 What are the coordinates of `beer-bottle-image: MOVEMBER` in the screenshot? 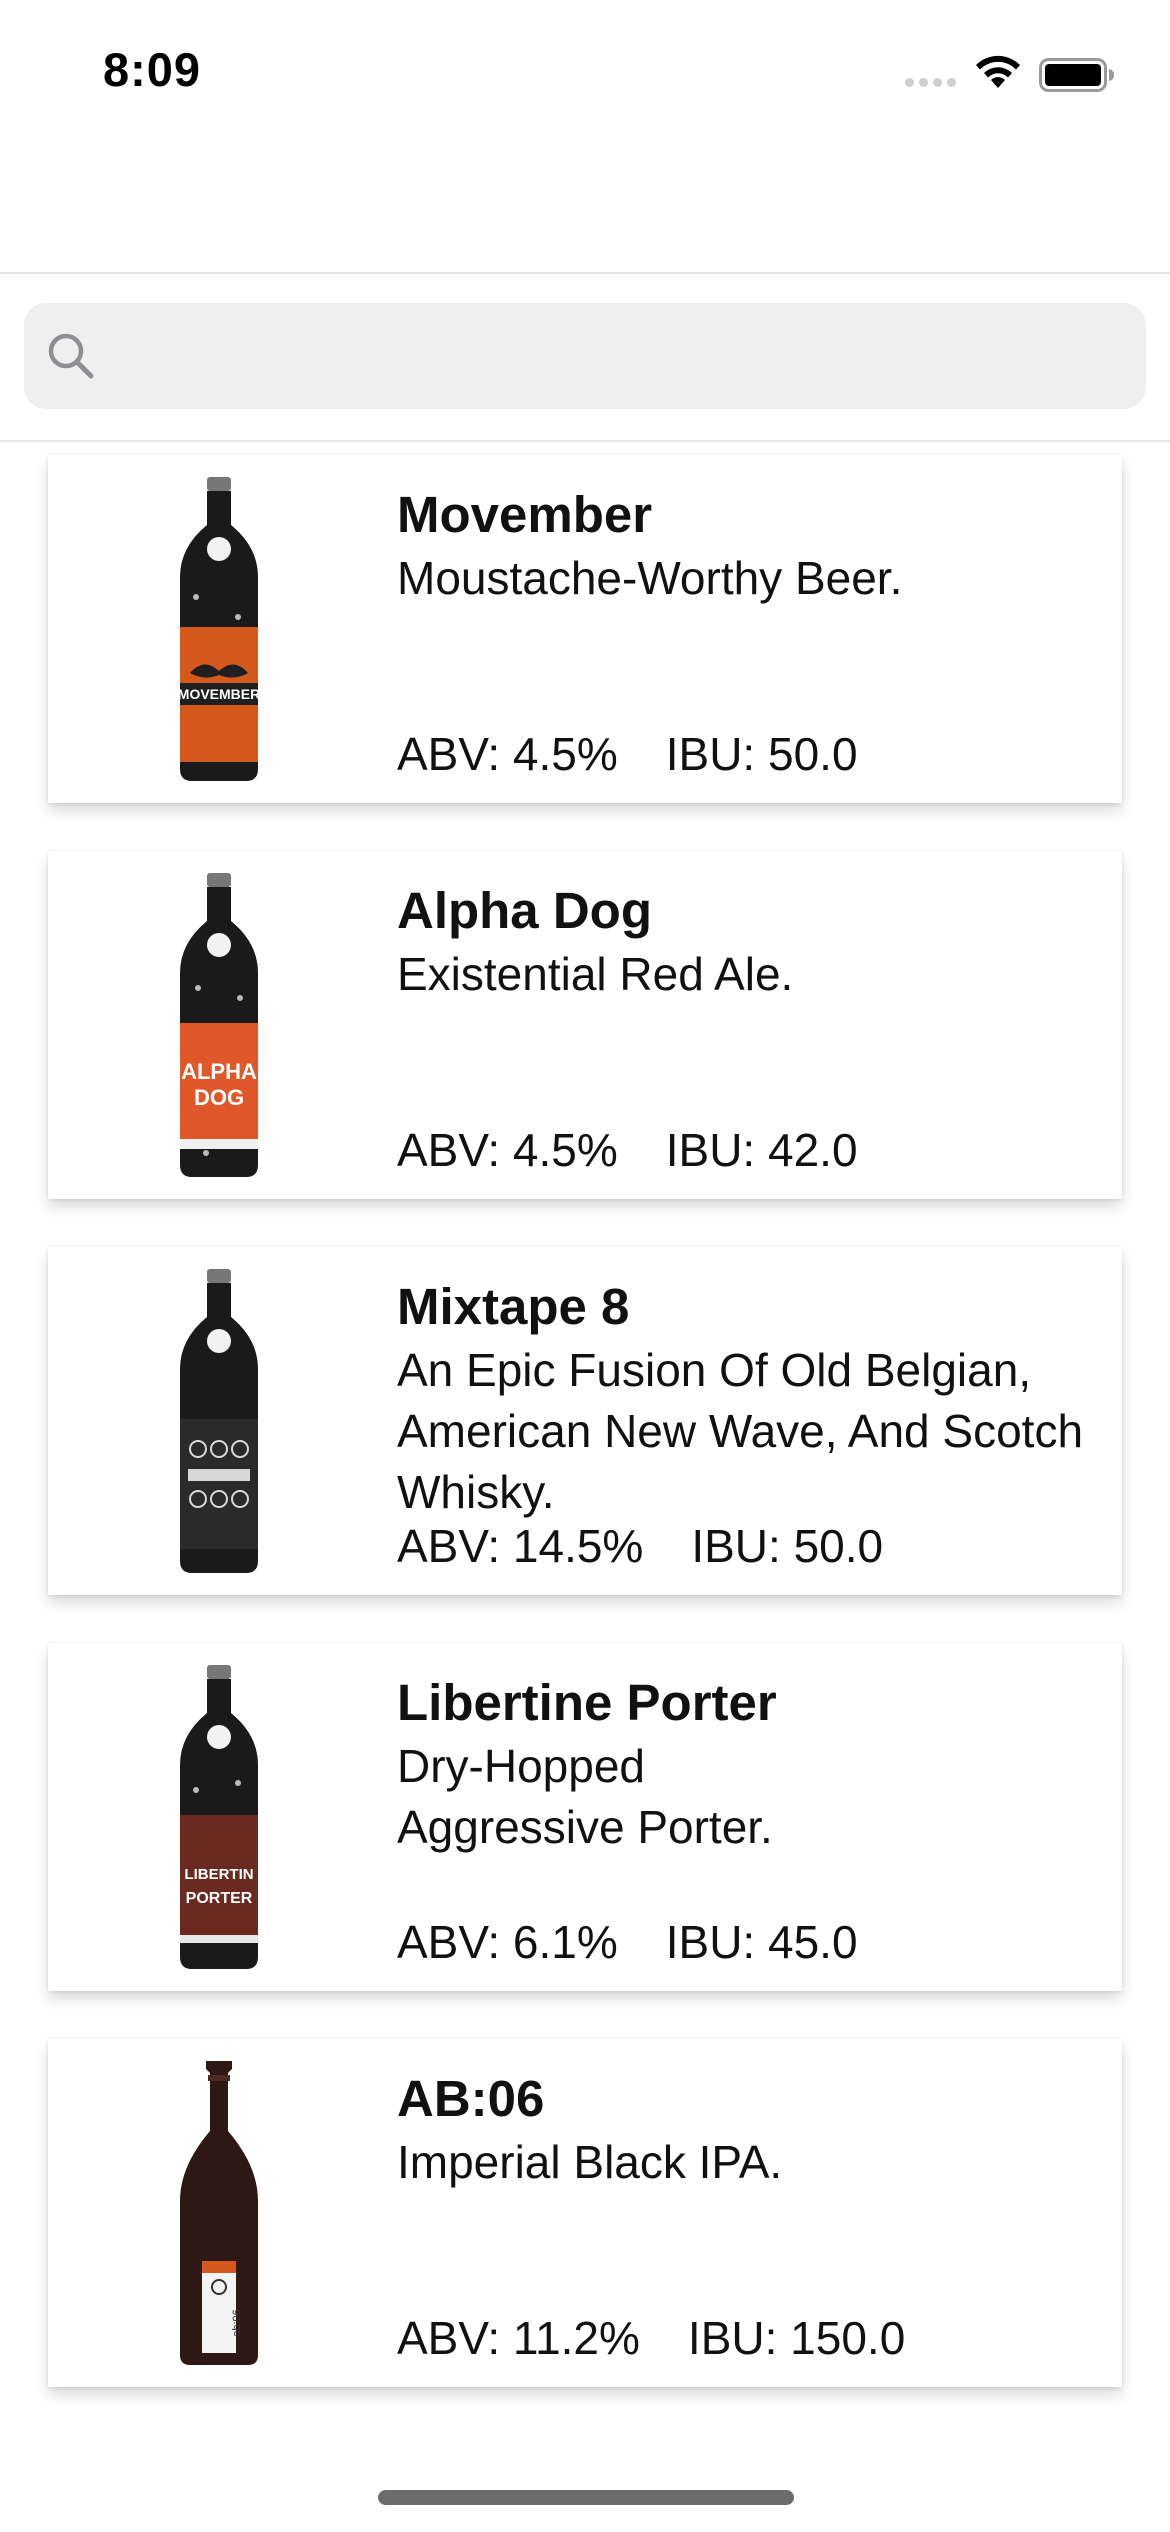 It's located at (219, 629).